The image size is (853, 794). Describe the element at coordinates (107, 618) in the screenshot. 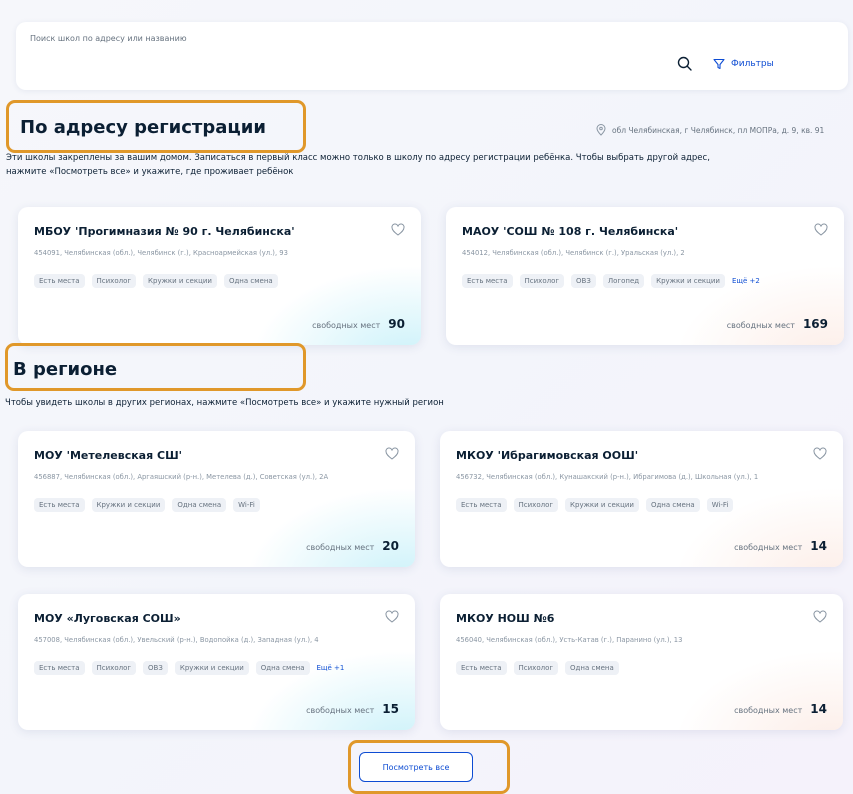

I see `school-name: МОУ «Луговская СОШ»` at that location.